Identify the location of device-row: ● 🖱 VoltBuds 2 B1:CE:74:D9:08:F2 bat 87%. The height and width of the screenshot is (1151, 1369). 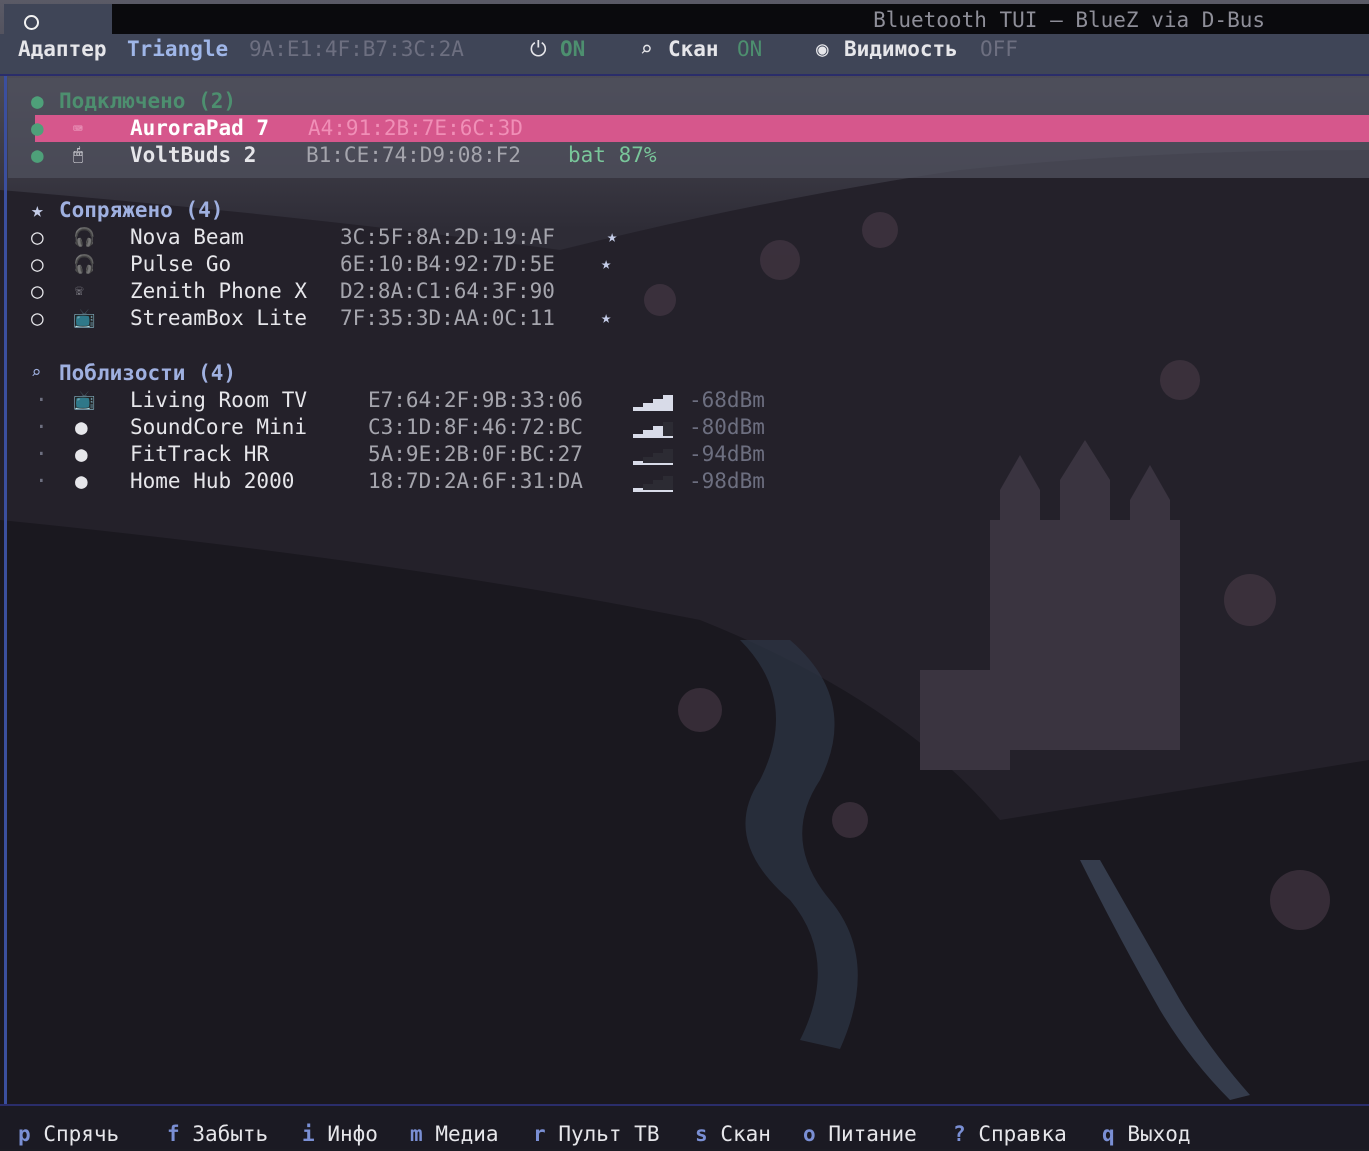
(407, 155).